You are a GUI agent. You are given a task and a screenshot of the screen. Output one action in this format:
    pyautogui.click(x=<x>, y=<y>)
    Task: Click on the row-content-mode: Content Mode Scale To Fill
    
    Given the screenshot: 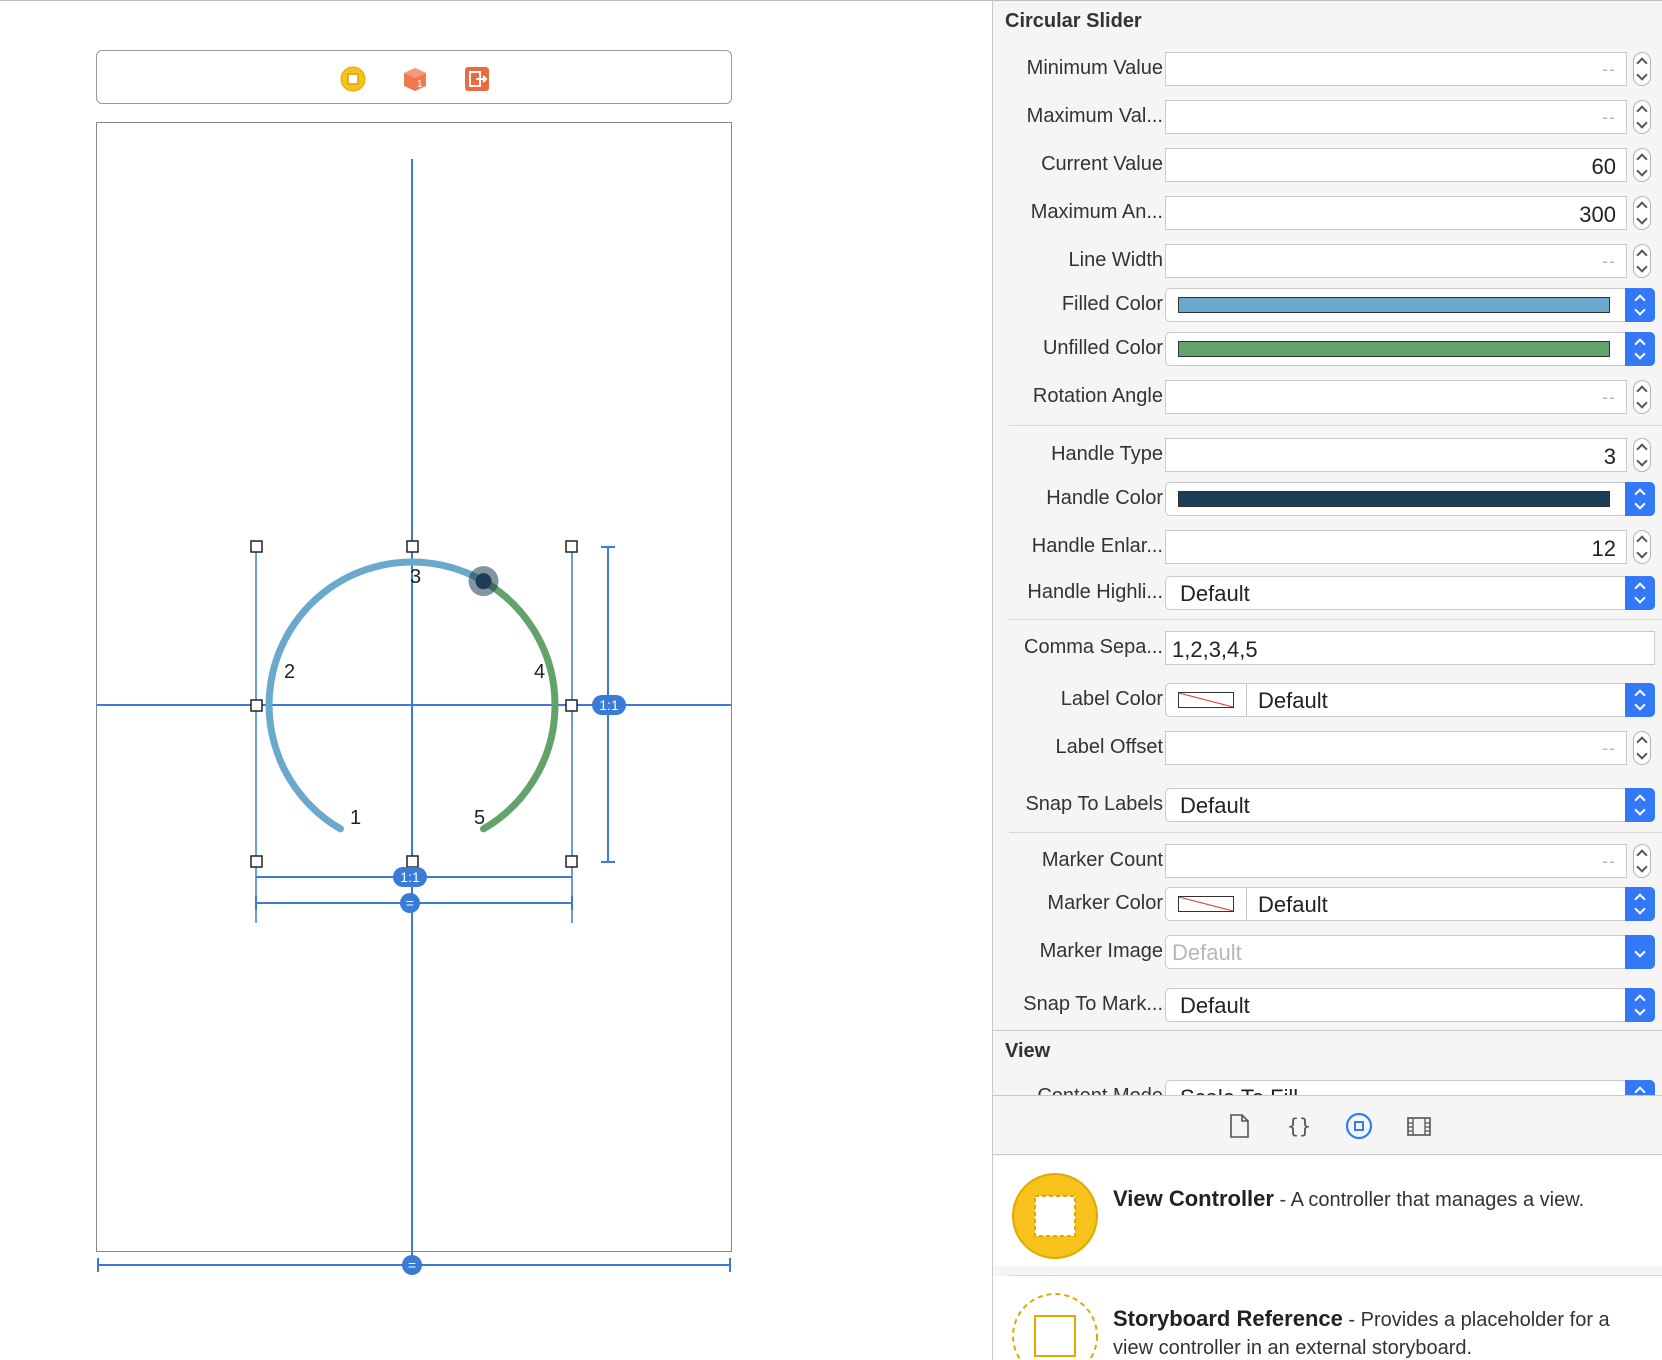 What is the action you would take?
    pyautogui.click(x=1327, y=1086)
    